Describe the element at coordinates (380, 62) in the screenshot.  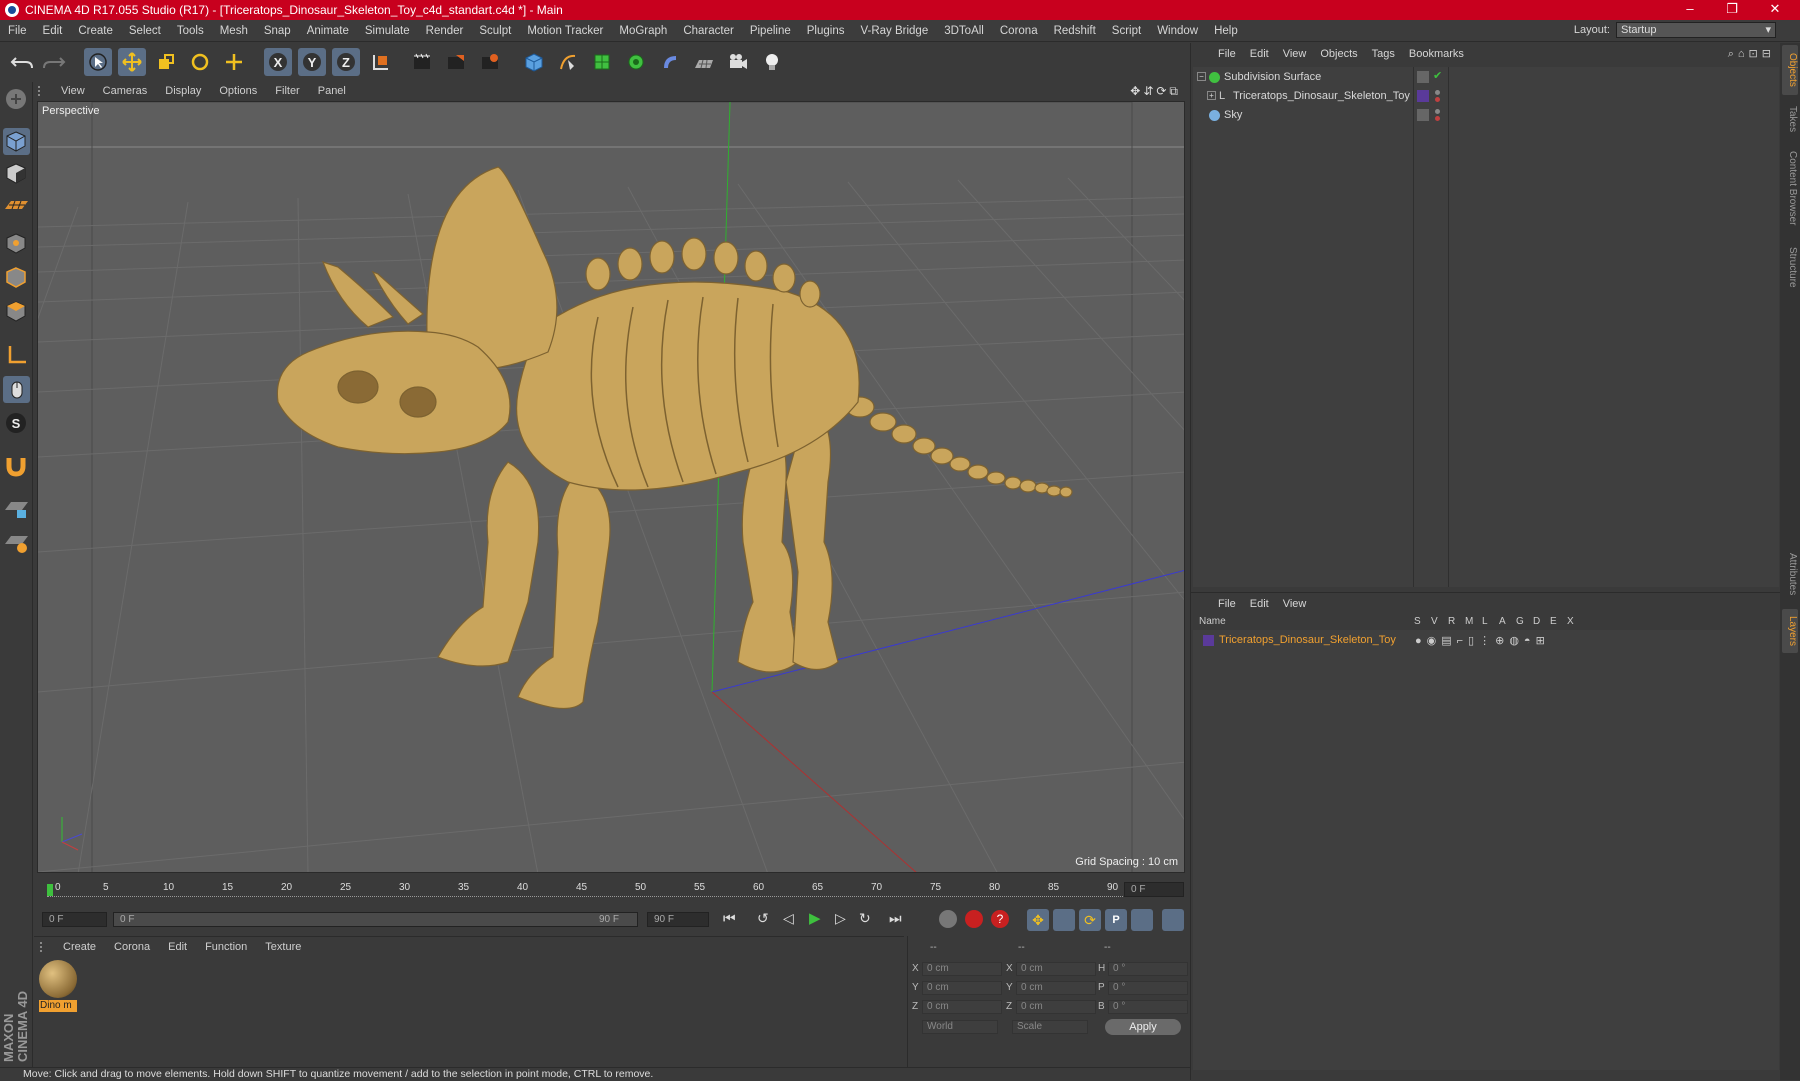
I see `coordinate-system-button` at that location.